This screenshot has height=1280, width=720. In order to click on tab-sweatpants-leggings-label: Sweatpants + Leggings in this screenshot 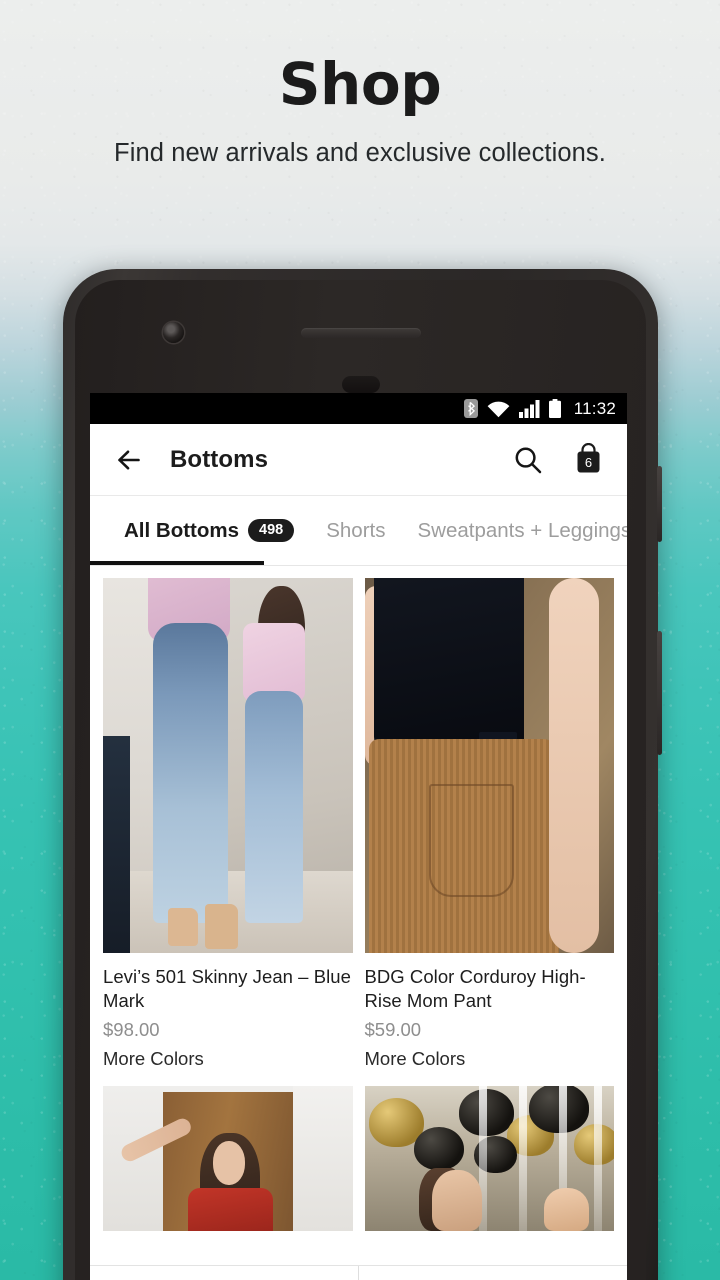, I will do `click(522, 530)`.